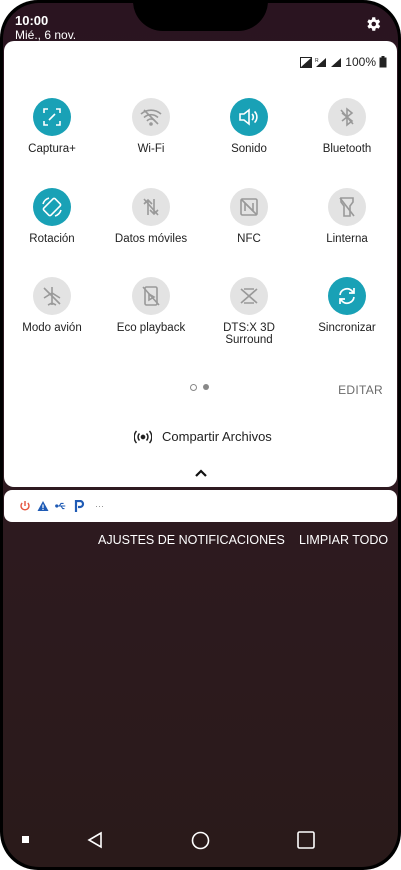 This screenshot has width=401, height=870. Describe the element at coordinates (347, 296) in the screenshot. I see `sync-icon` at that location.